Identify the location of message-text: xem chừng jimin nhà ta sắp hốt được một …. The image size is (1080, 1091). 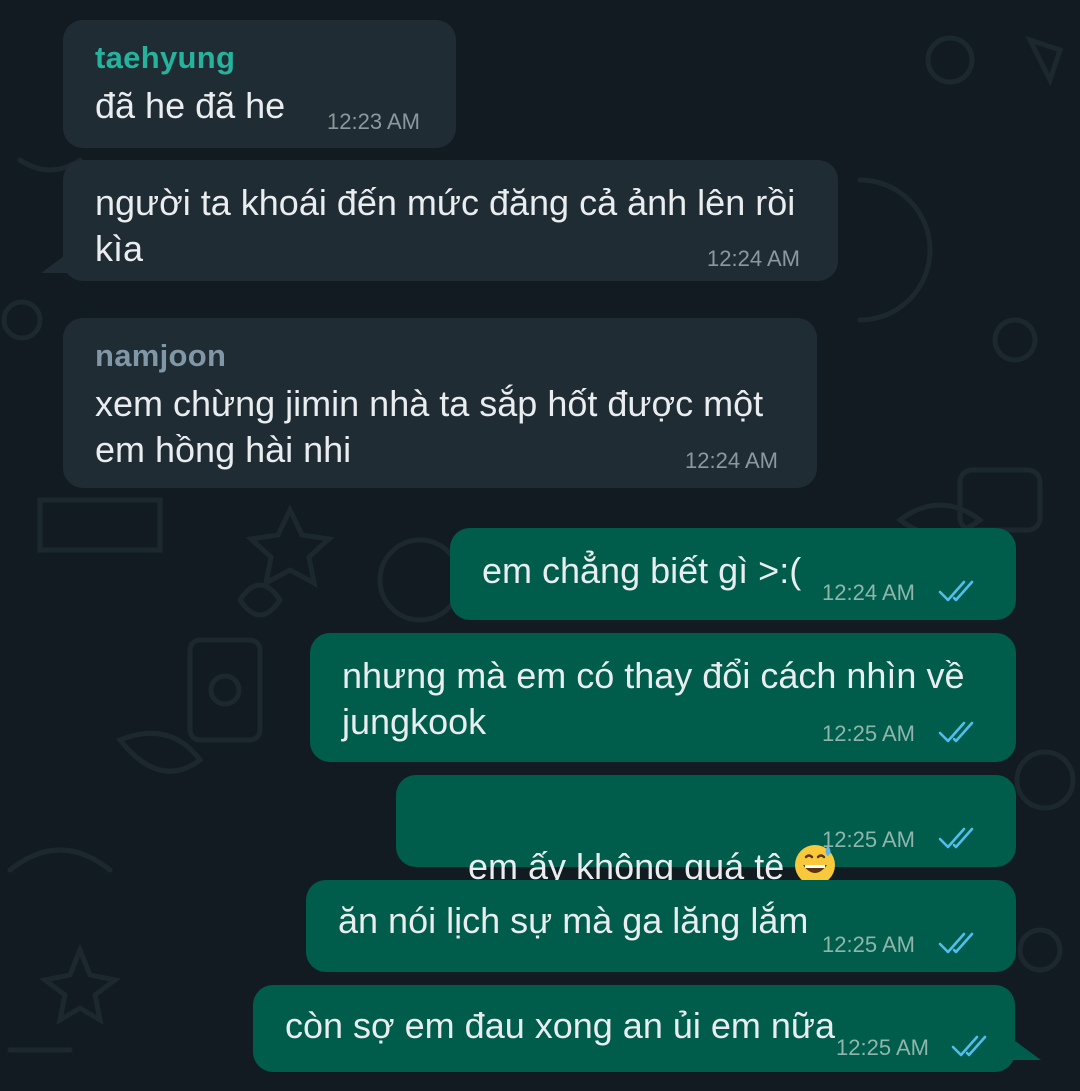
(429, 426).